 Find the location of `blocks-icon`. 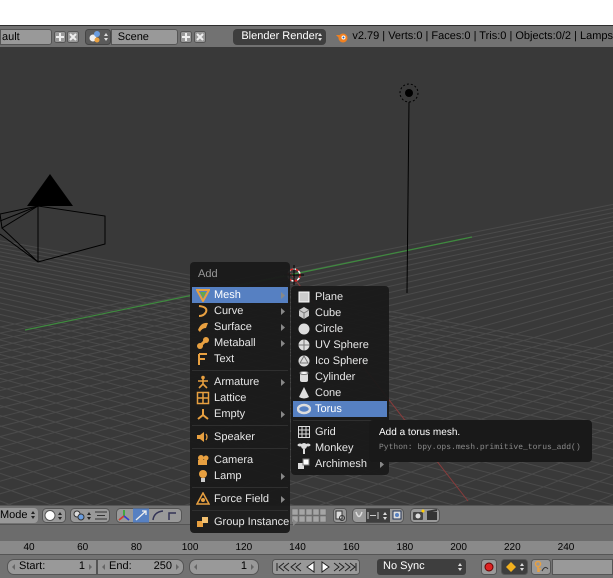

blocks-icon is located at coordinates (304, 464).